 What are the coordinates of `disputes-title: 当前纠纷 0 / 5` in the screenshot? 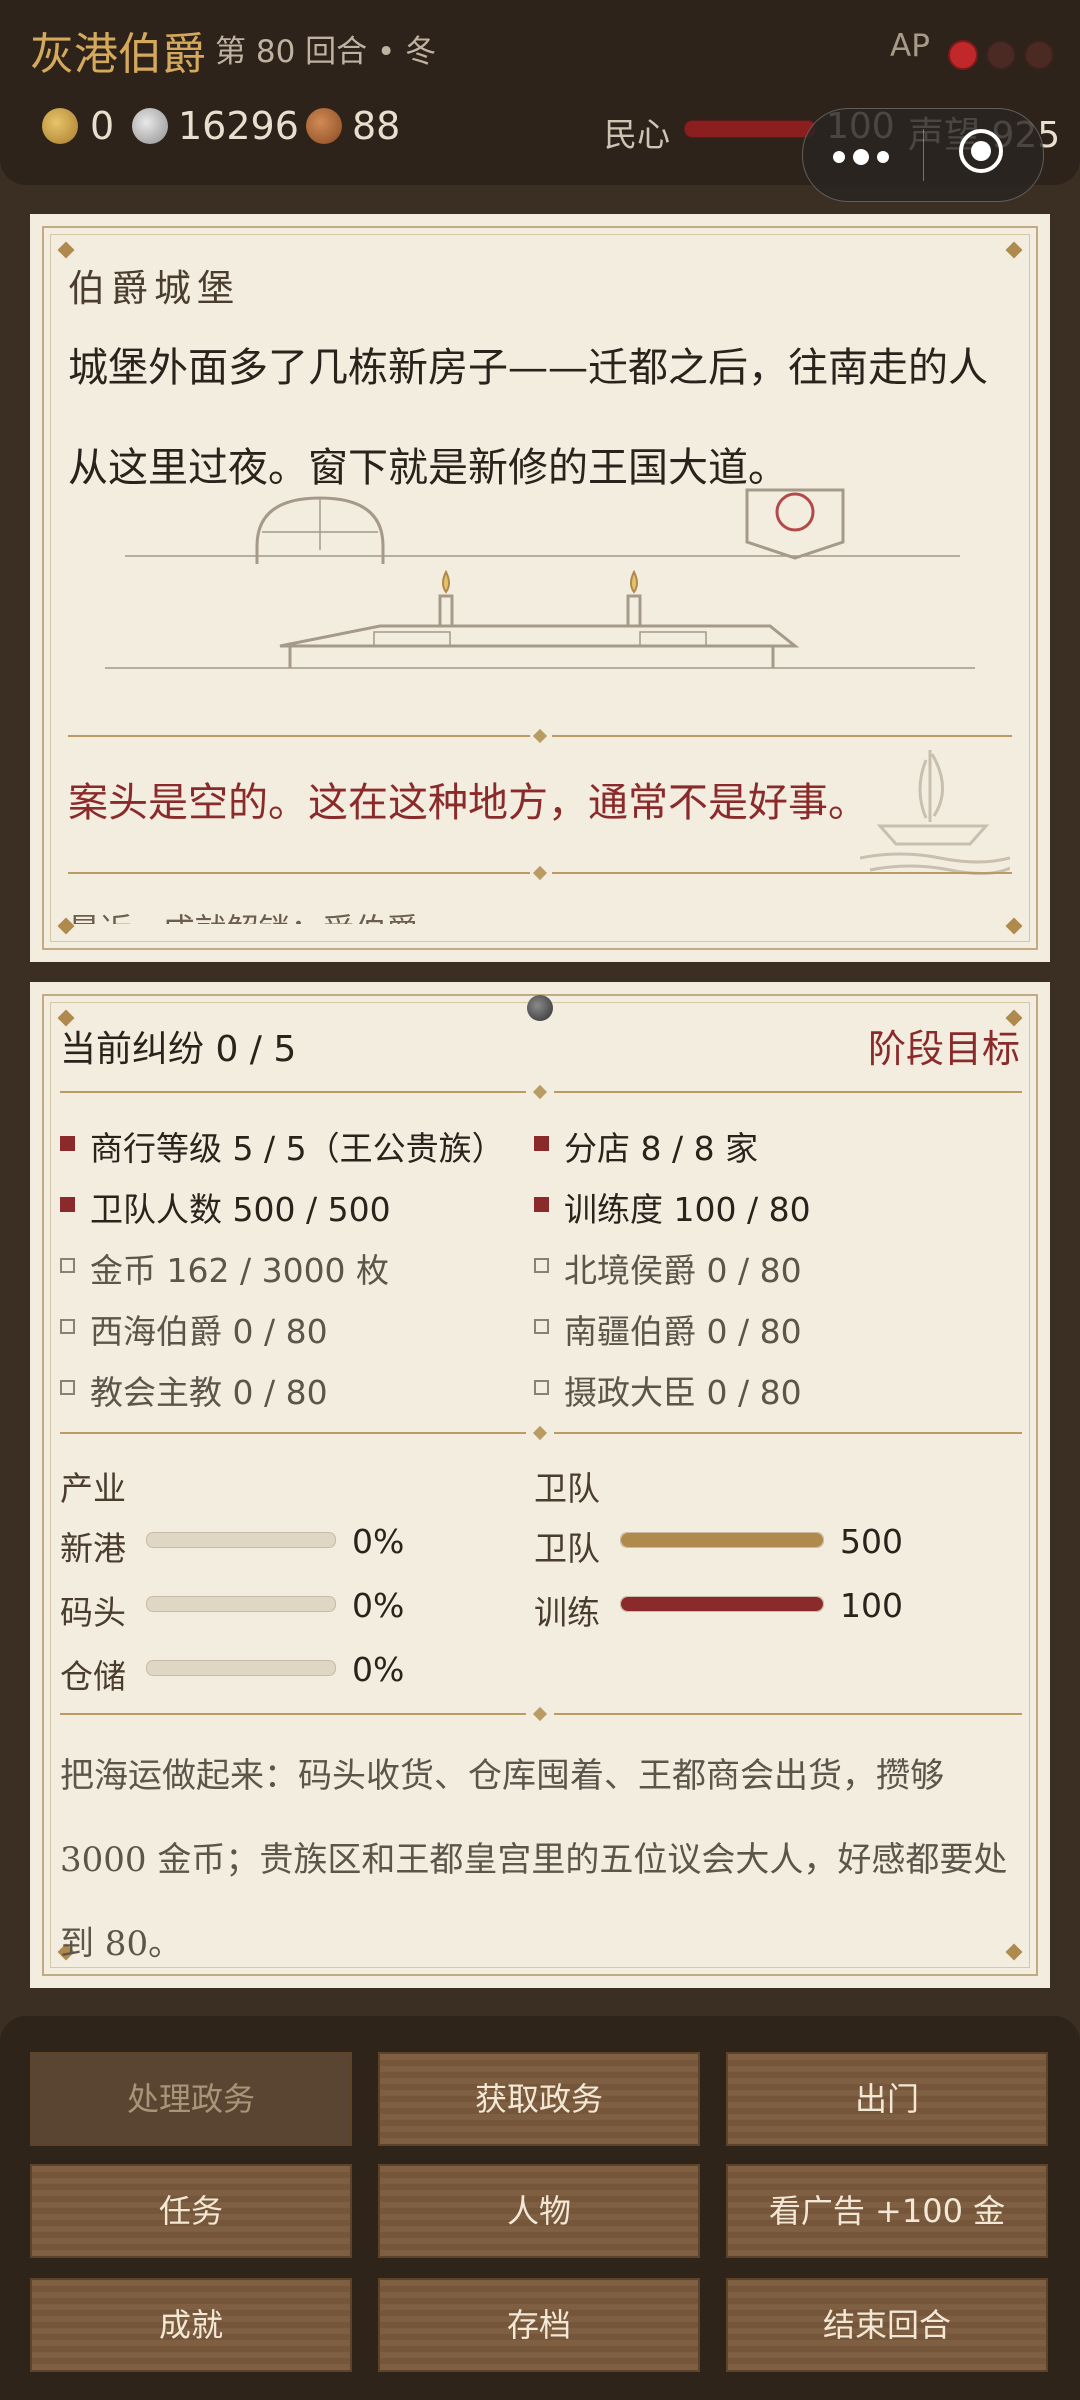 It's located at (178, 1049).